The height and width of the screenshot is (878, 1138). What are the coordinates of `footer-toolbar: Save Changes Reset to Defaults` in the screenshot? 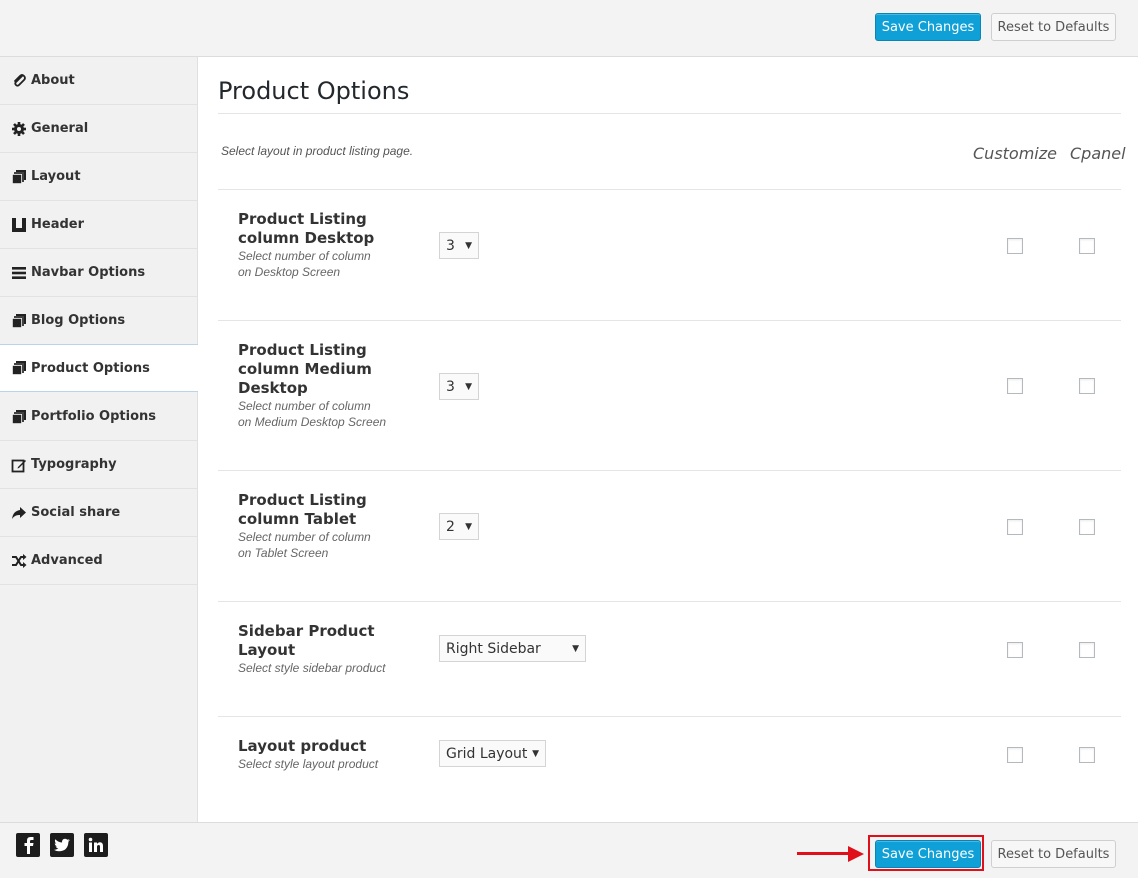 It's located at (569, 850).